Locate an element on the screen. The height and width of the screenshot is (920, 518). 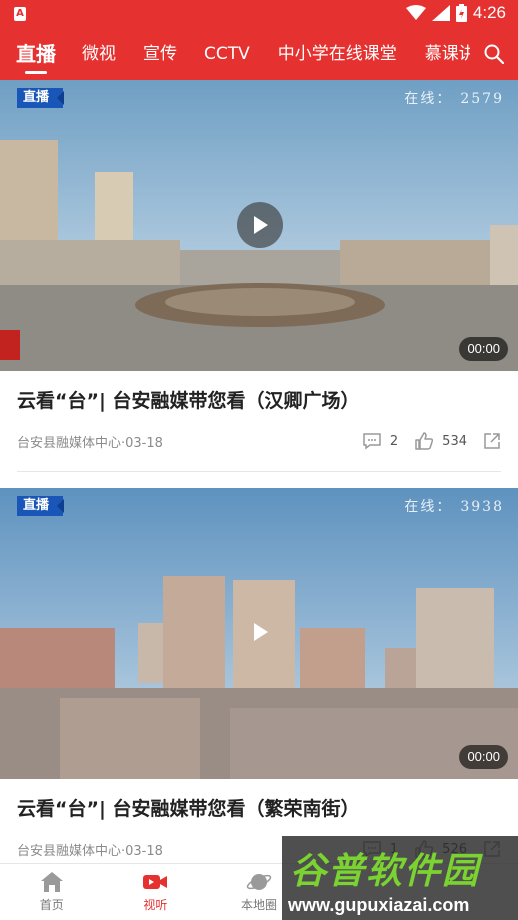
bottom-nav-label: 本地圈 is located at coordinates (258, 905).